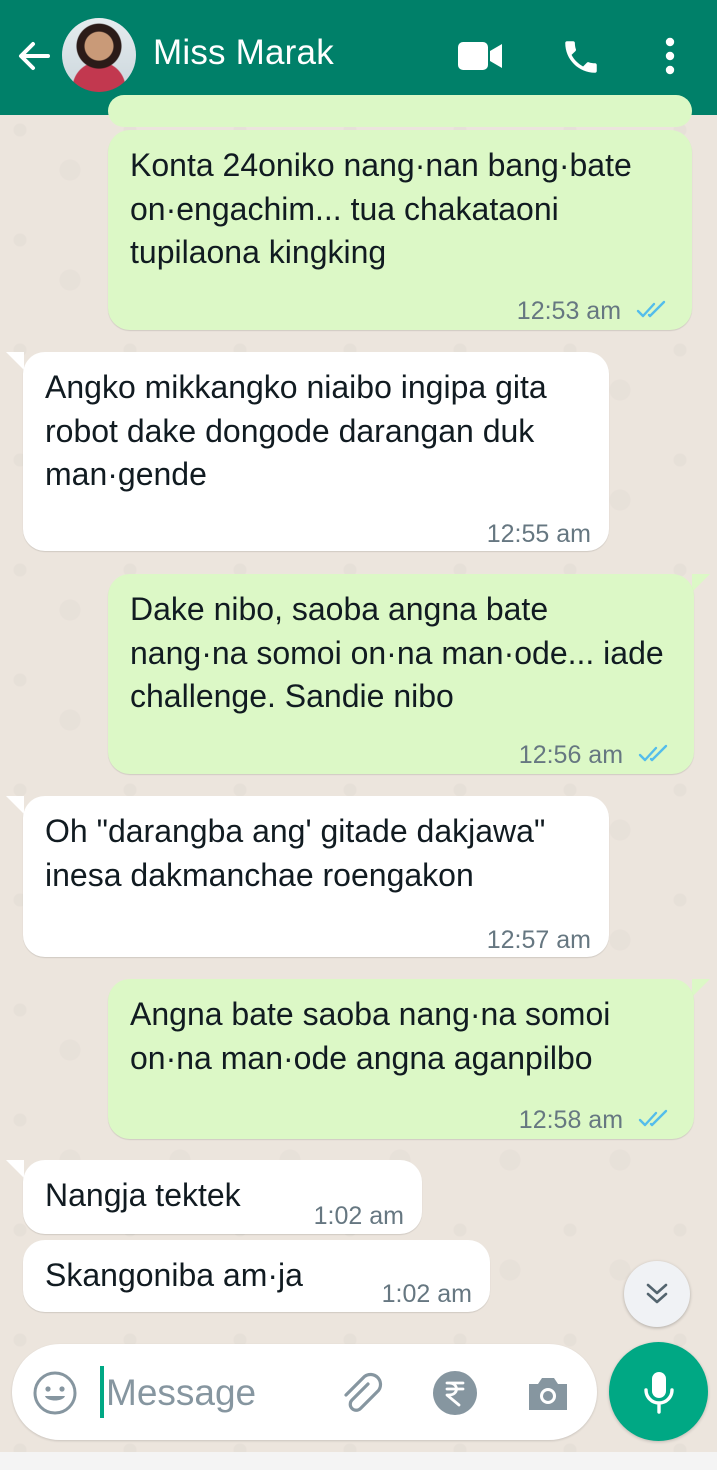 The height and width of the screenshot is (1470, 717). What do you see at coordinates (455, 1395) in the screenshot?
I see `rupee-payment-icon` at bounding box center [455, 1395].